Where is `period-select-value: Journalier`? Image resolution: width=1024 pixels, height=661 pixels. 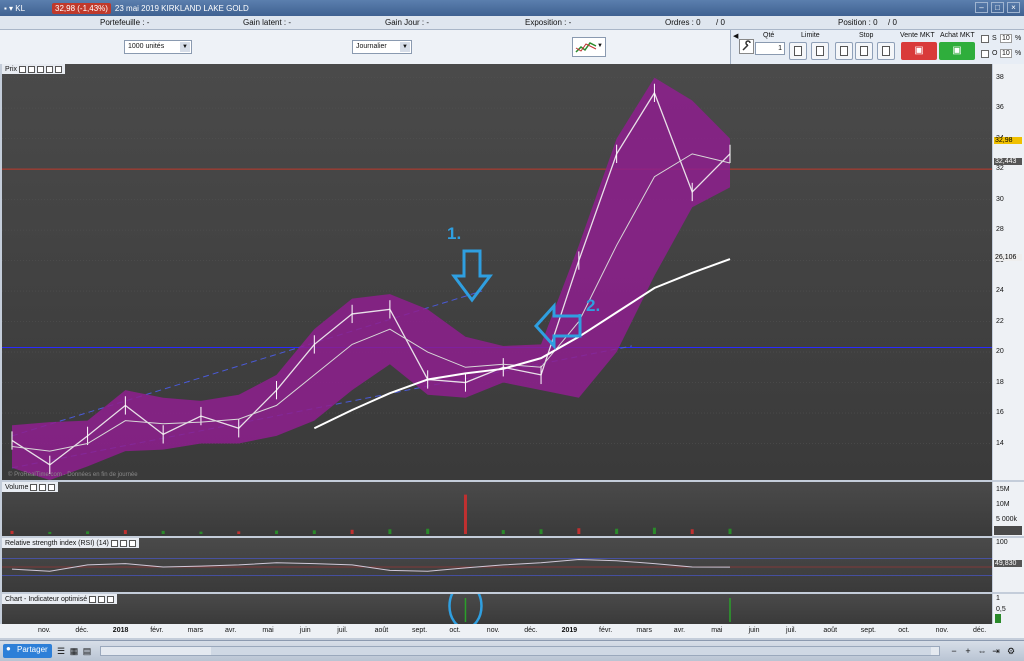
period-select-value: Journalier is located at coordinates (371, 46).